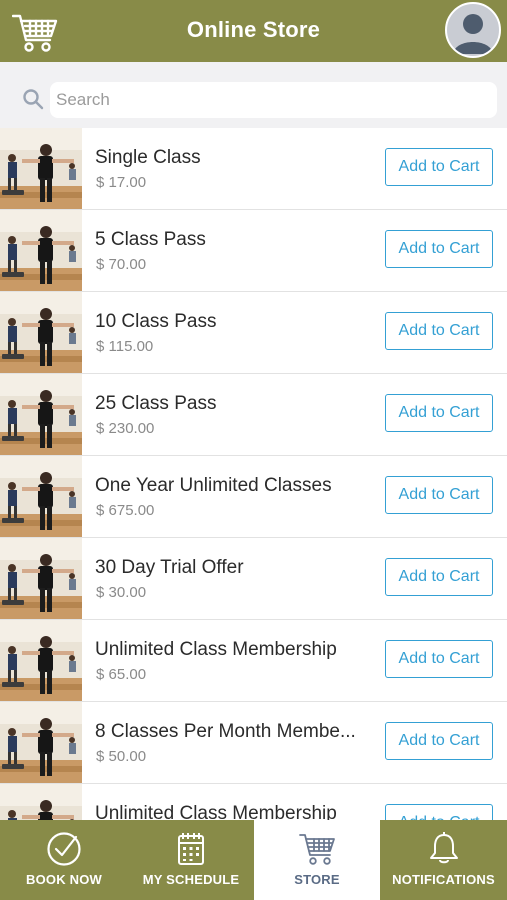 The width and height of the screenshot is (507, 900). Describe the element at coordinates (150, 239) in the screenshot. I see `product-name: 5 Class Pass` at that location.